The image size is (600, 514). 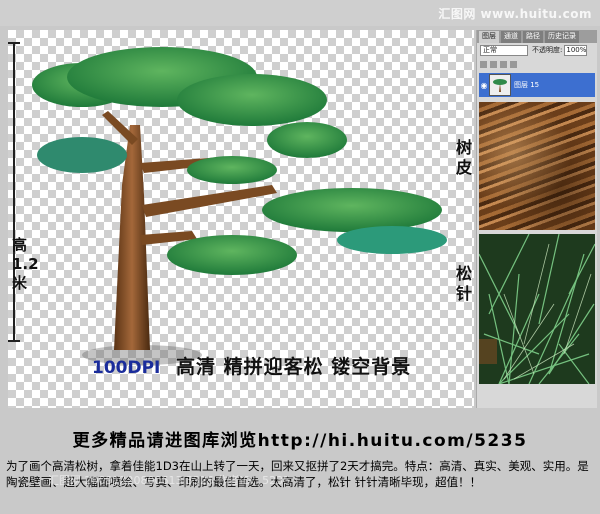 I want to click on lock-position-icon, so click(x=503, y=64).